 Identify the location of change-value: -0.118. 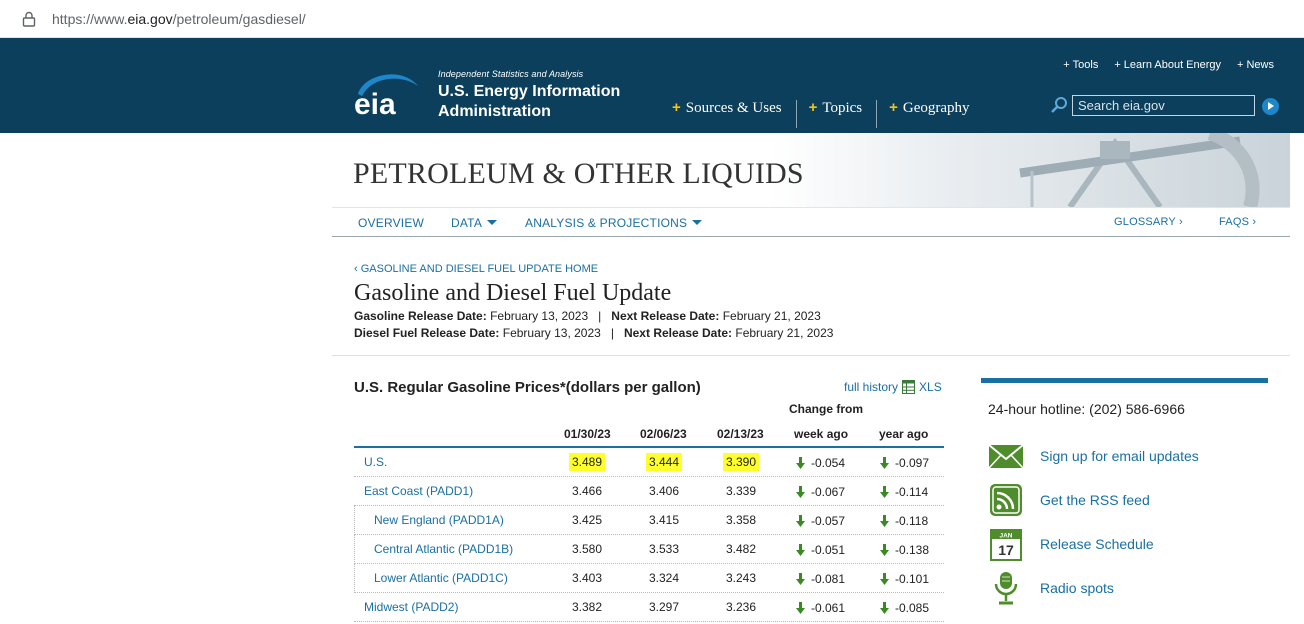
(912, 521).